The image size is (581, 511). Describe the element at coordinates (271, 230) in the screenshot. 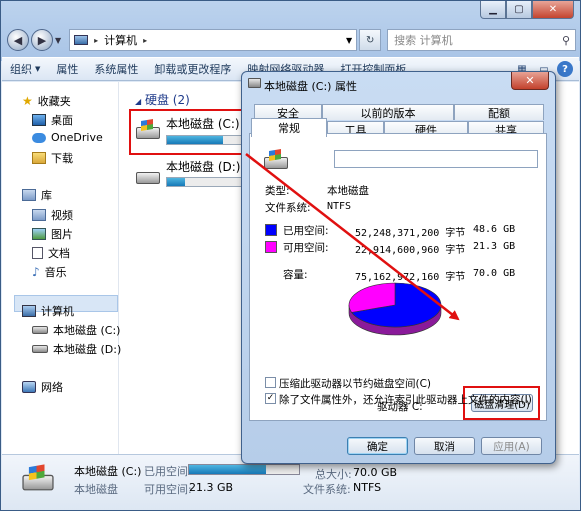

I see `used-space-color-swatch` at that location.